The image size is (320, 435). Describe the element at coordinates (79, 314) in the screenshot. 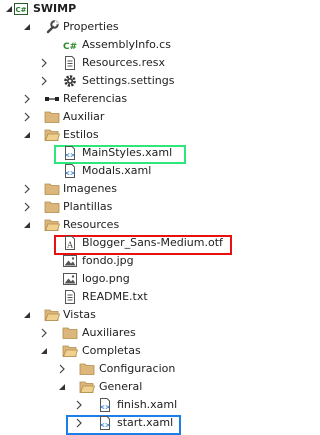

I see `tree-item-label: Vistas` at that location.